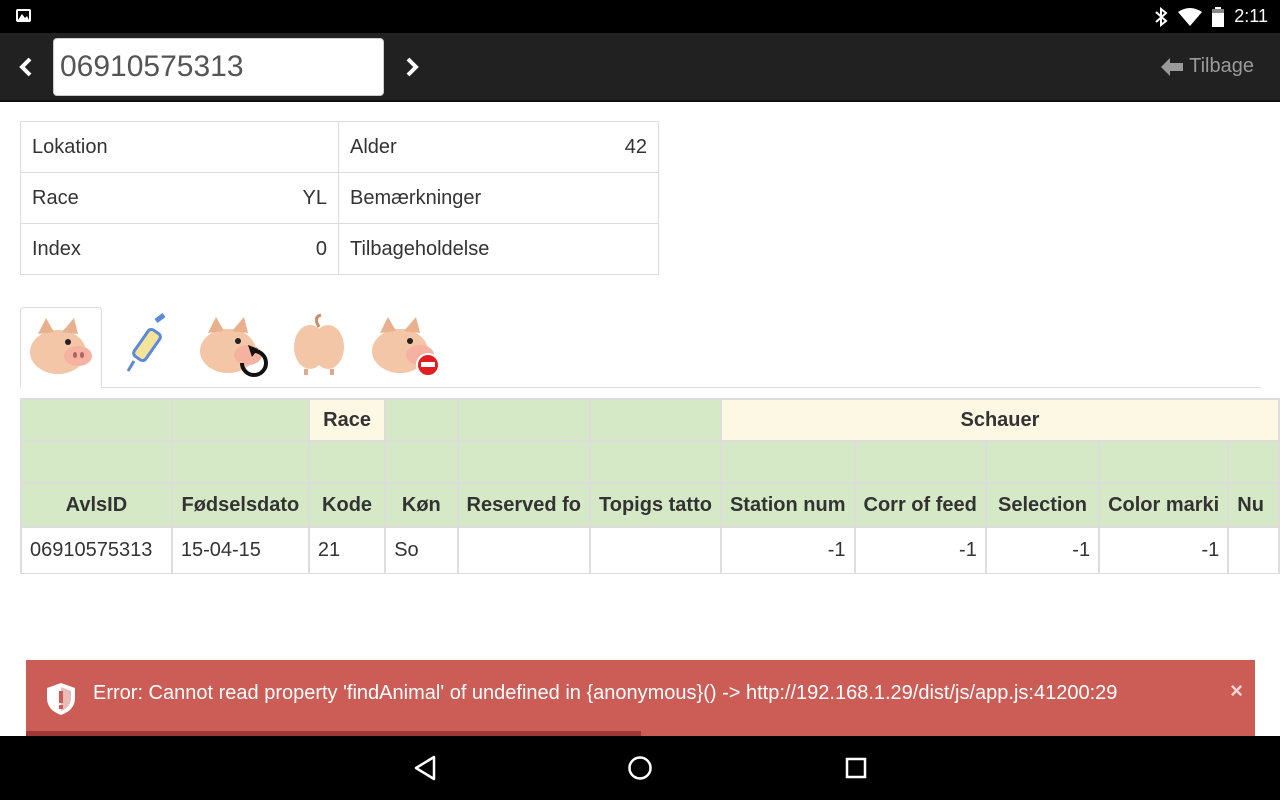 Image resolution: width=1280 pixels, height=800 pixels. What do you see at coordinates (347, 420) in the screenshot?
I see `group-header-race: Race` at bounding box center [347, 420].